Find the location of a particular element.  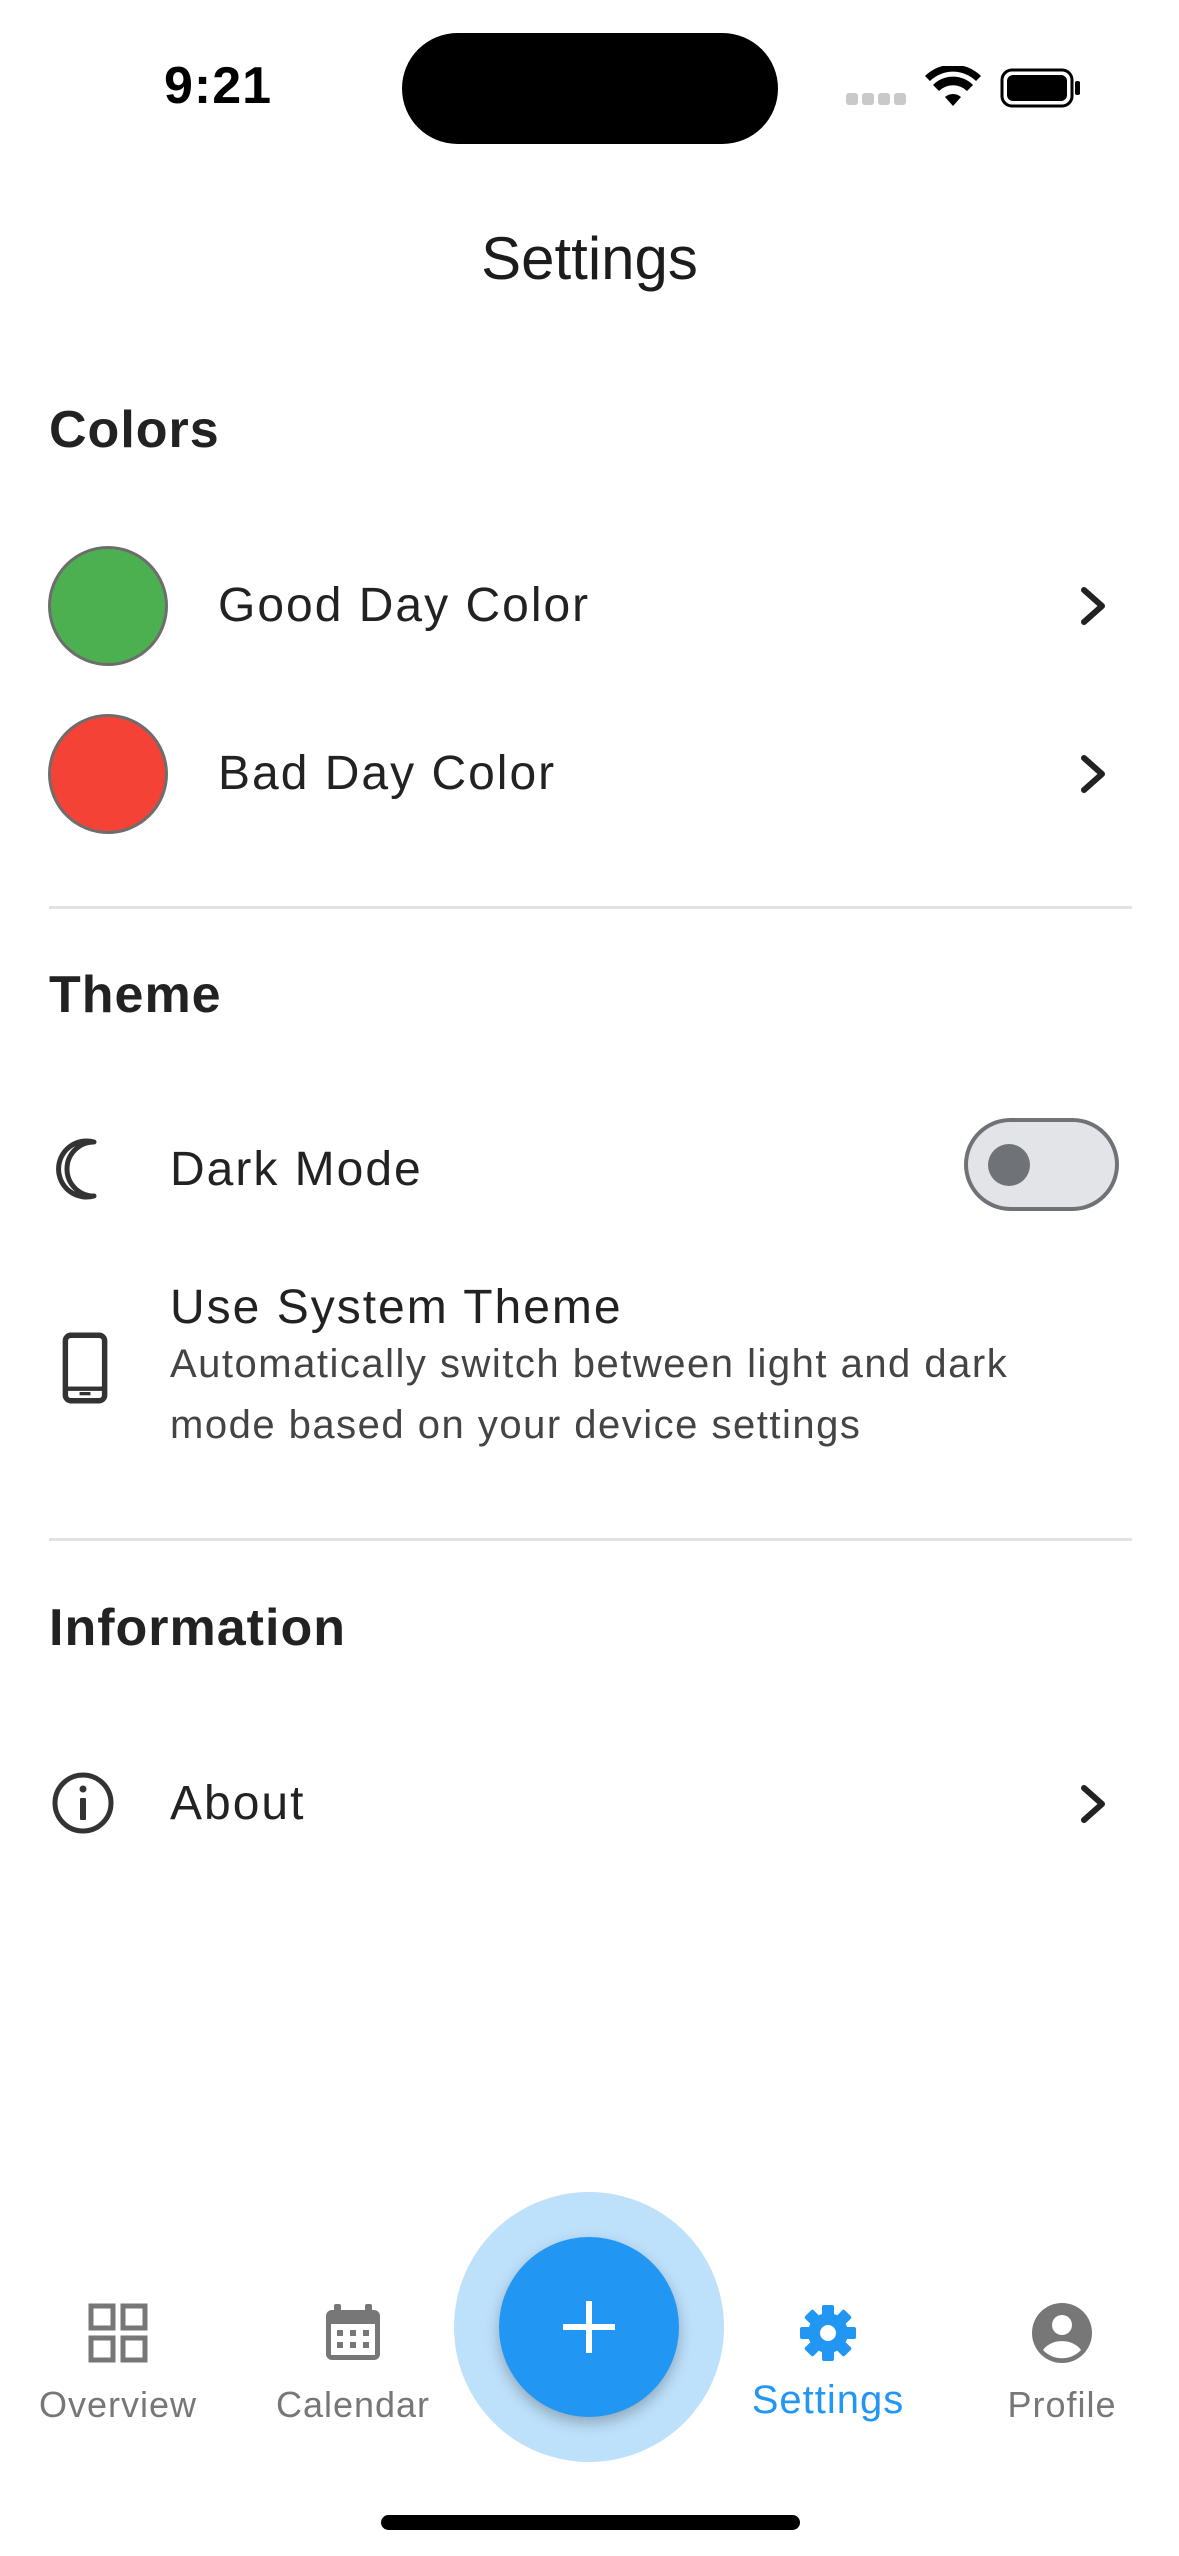

home-indicator is located at coordinates (590, 2522).